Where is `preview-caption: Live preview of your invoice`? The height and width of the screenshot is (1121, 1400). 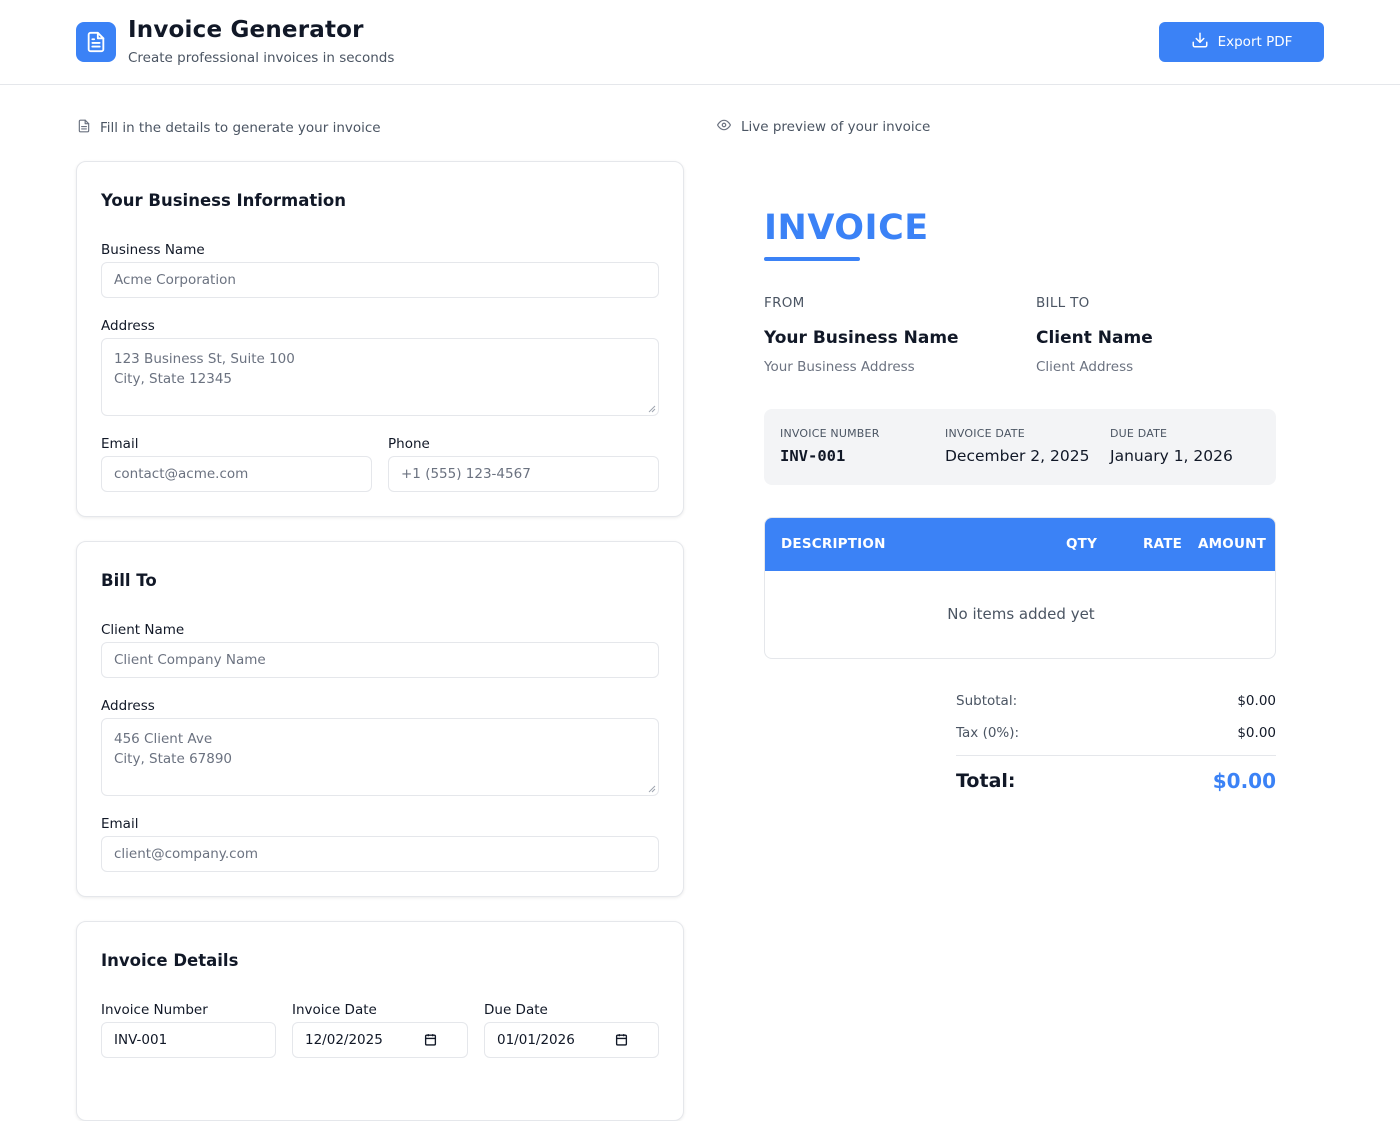 preview-caption: Live preview of your invoice is located at coordinates (823, 127).